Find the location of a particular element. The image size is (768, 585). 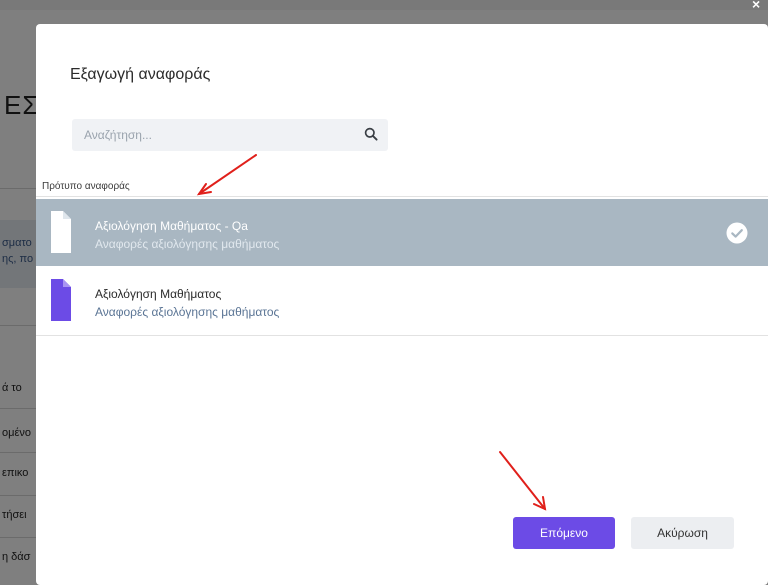

next-button: Επόμενο is located at coordinates (564, 533).